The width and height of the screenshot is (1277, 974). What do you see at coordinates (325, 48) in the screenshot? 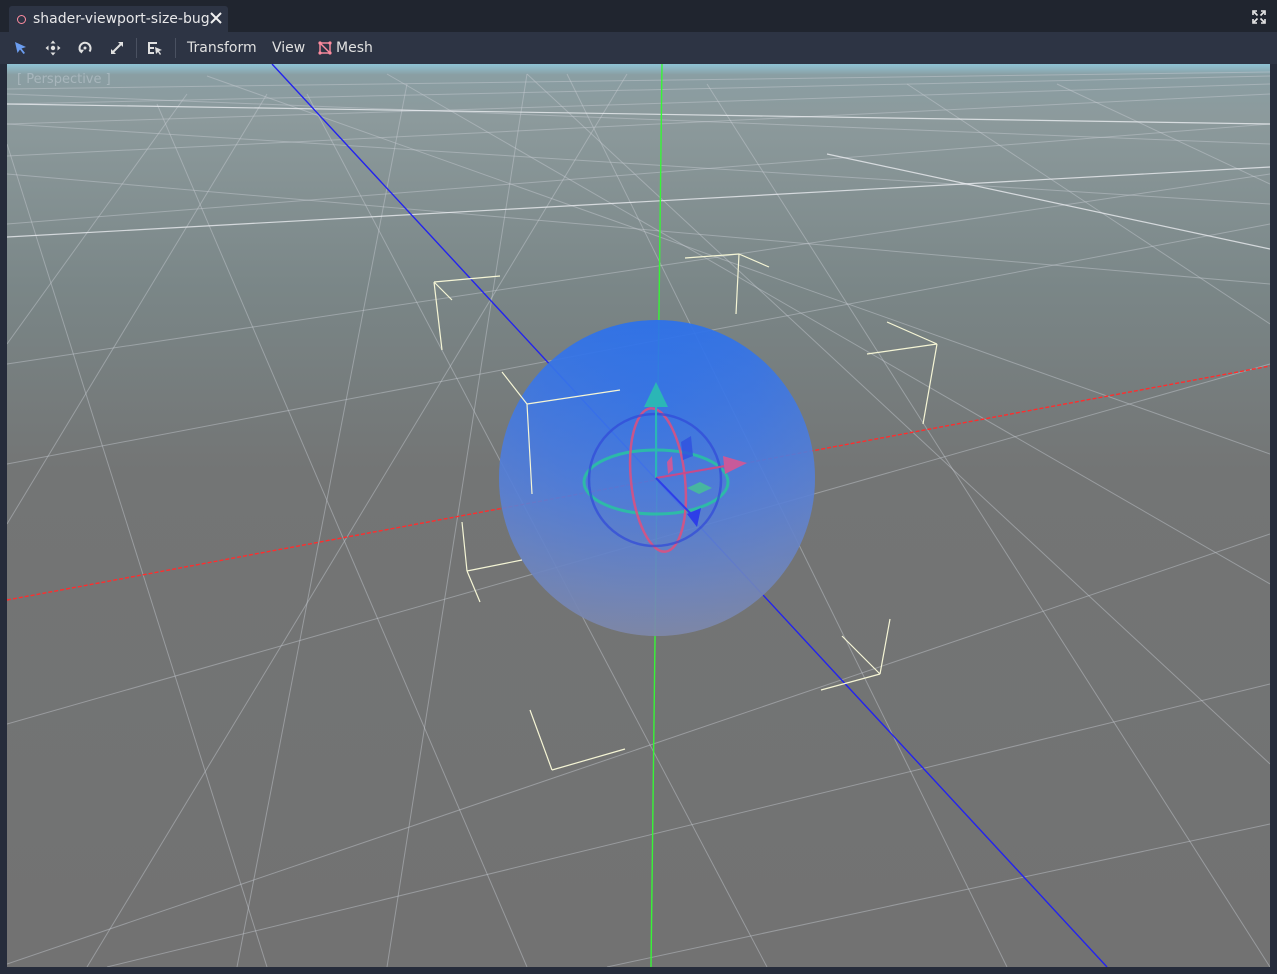
I see `mesh-icon` at bounding box center [325, 48].